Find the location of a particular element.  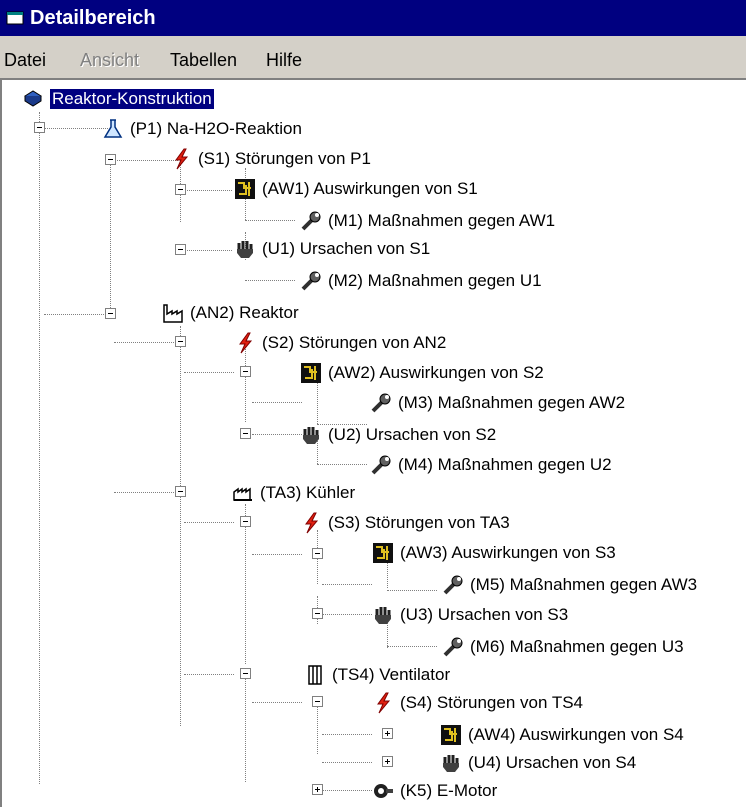

tree-node-s4: (S4) Störungen von TS4 is located at coordinates (477, 703).